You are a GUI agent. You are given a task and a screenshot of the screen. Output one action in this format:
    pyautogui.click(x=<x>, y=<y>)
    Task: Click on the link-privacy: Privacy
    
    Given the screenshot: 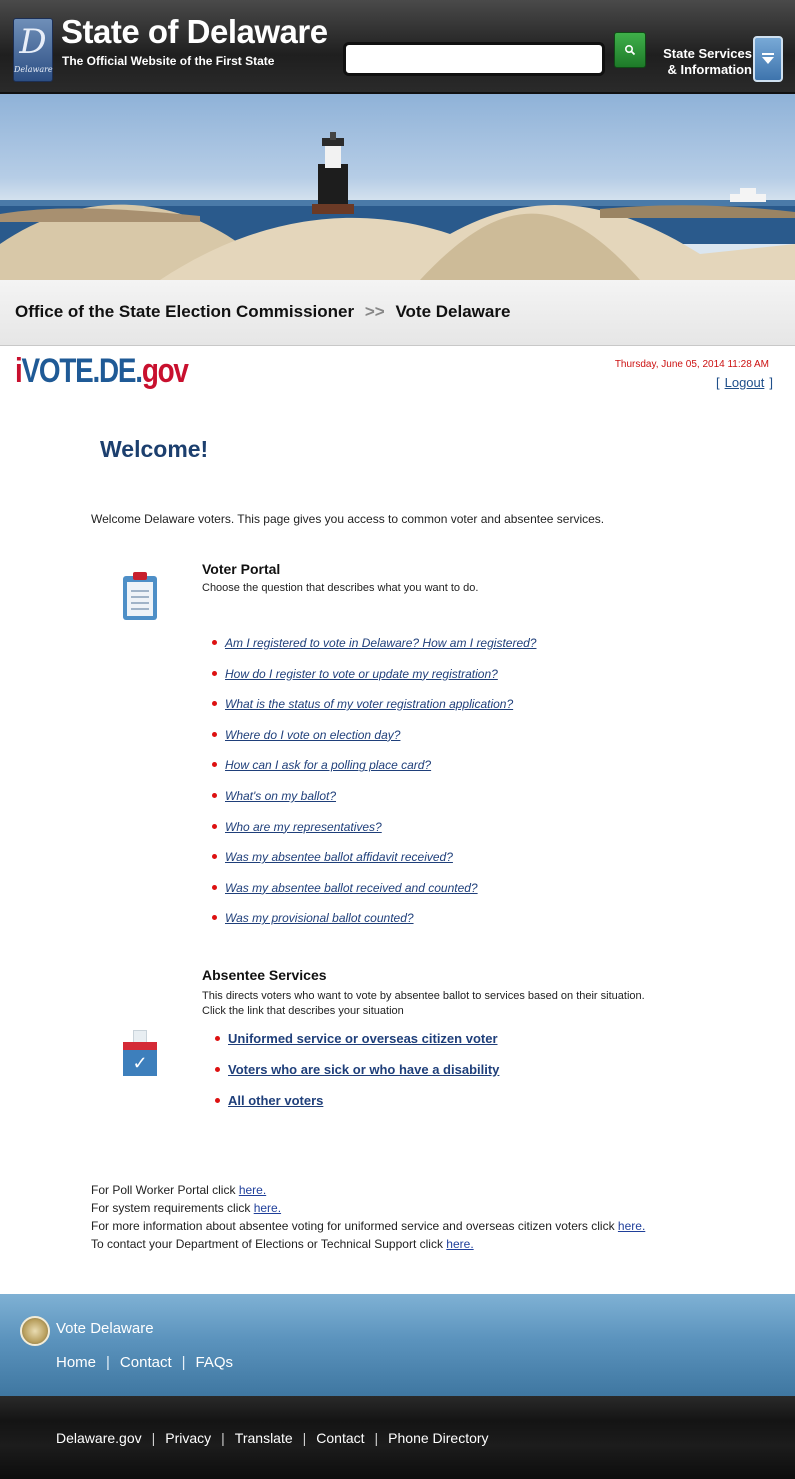 What is the action you would take?
    pyautogui.click(x=188, y=1438)
    